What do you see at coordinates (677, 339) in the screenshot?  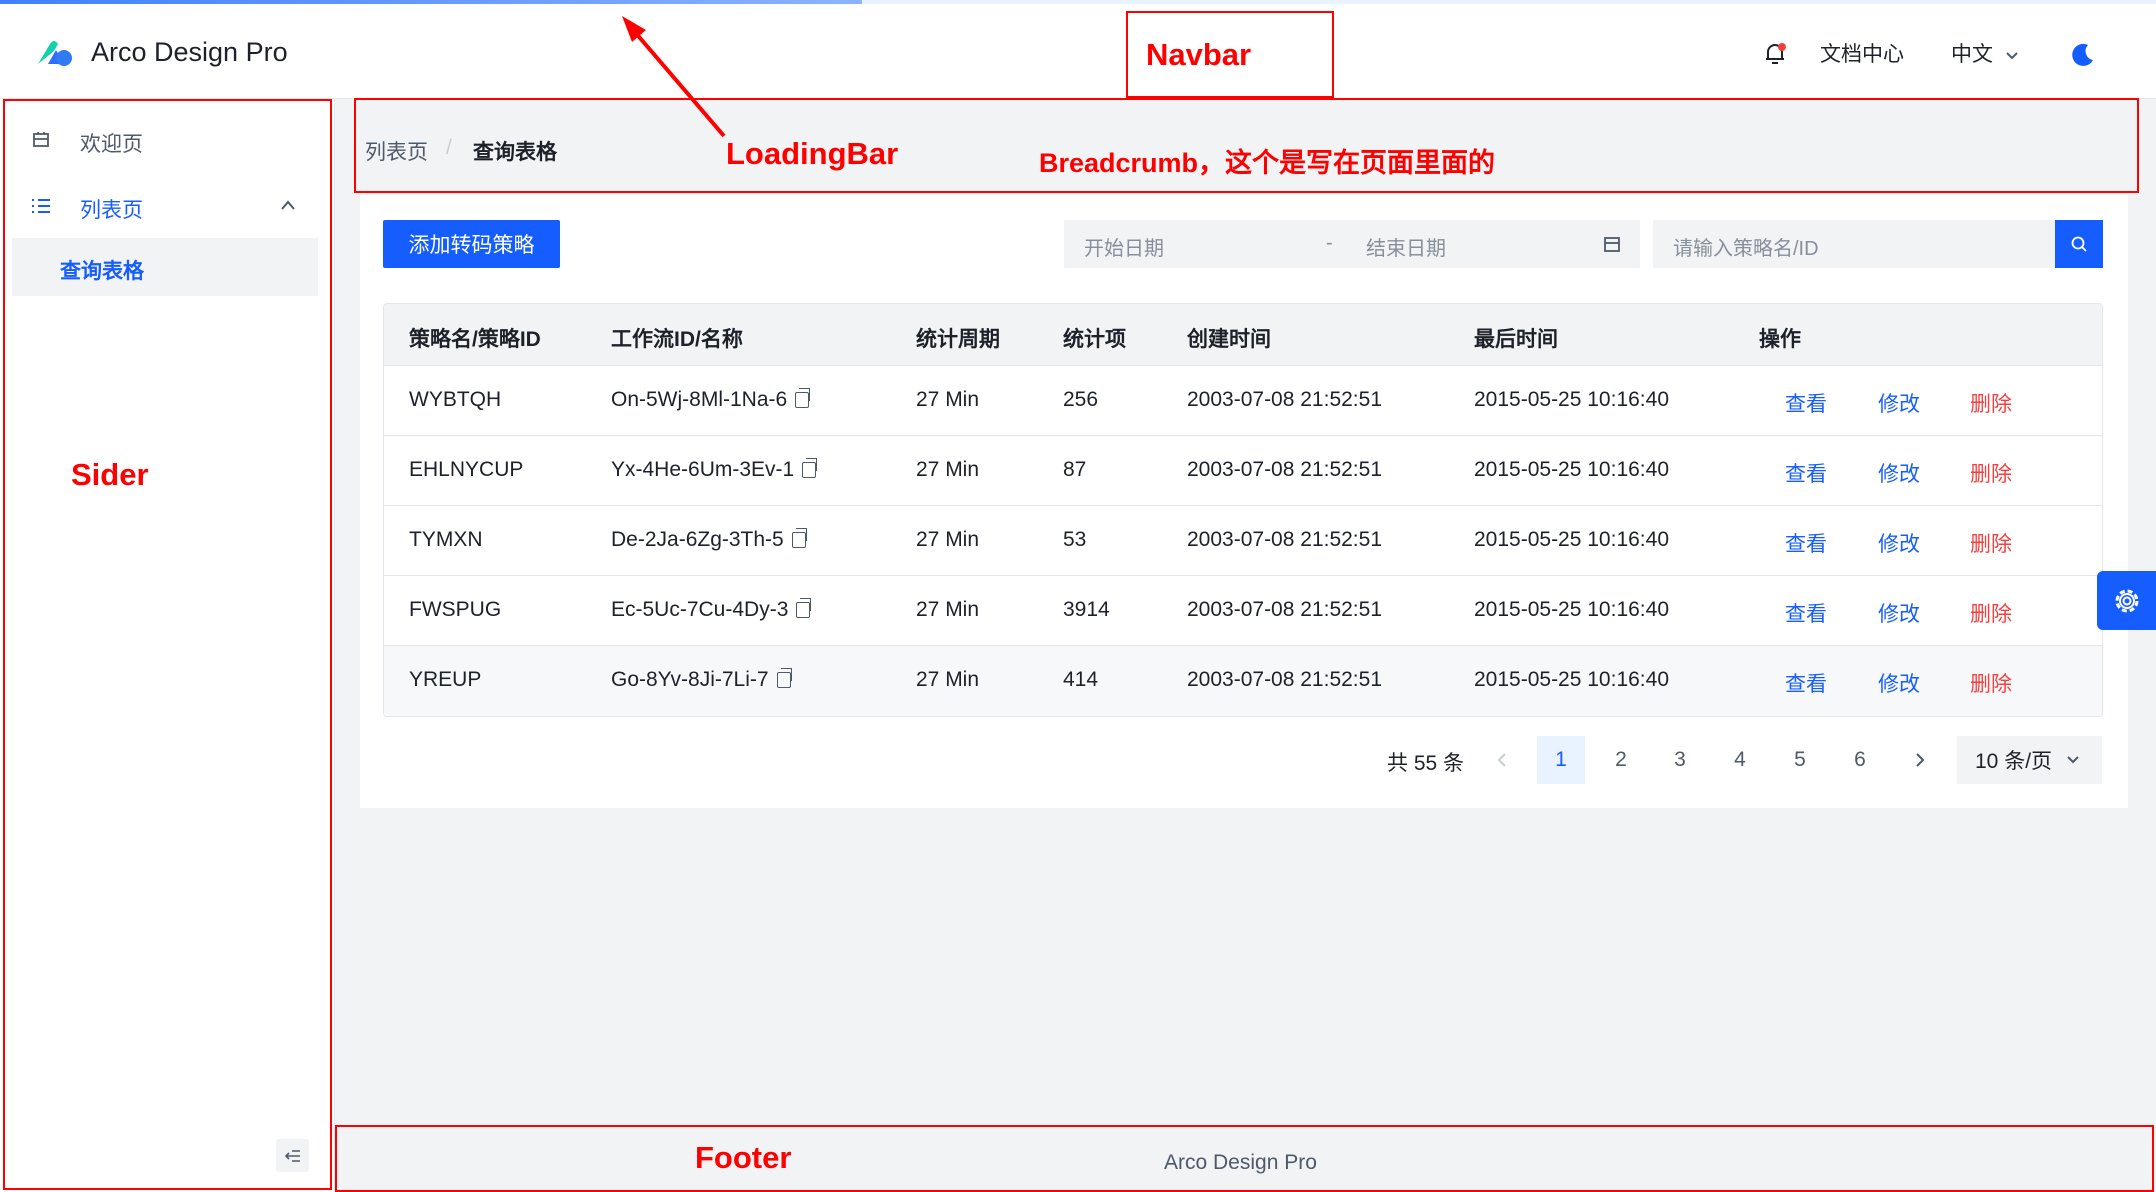 I see `column-header: 工作流ID/名称` at bounding box center [677, 339].